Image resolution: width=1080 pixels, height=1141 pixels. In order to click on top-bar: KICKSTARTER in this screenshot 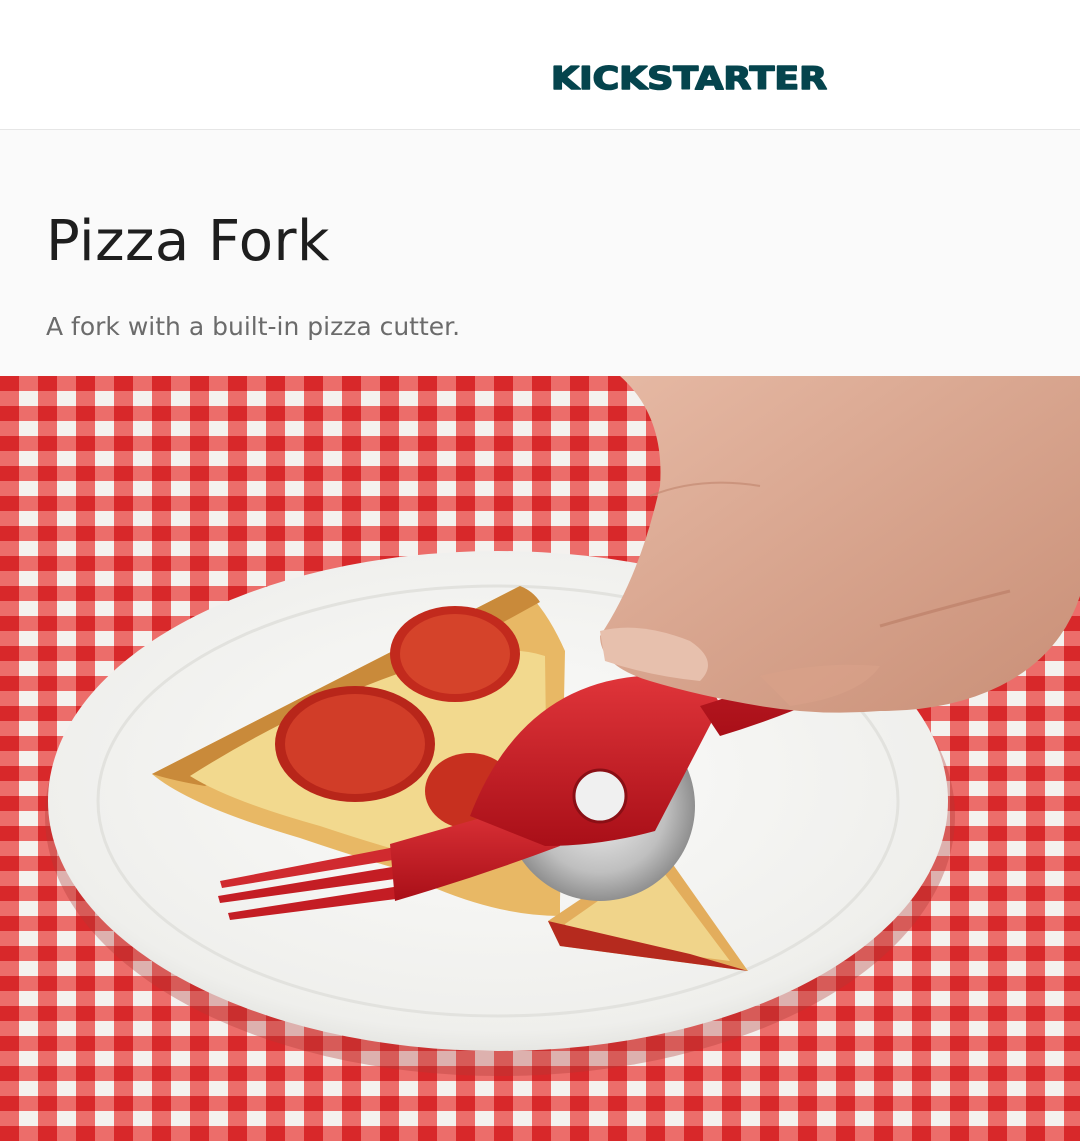, I will do `click(540, 65)`.